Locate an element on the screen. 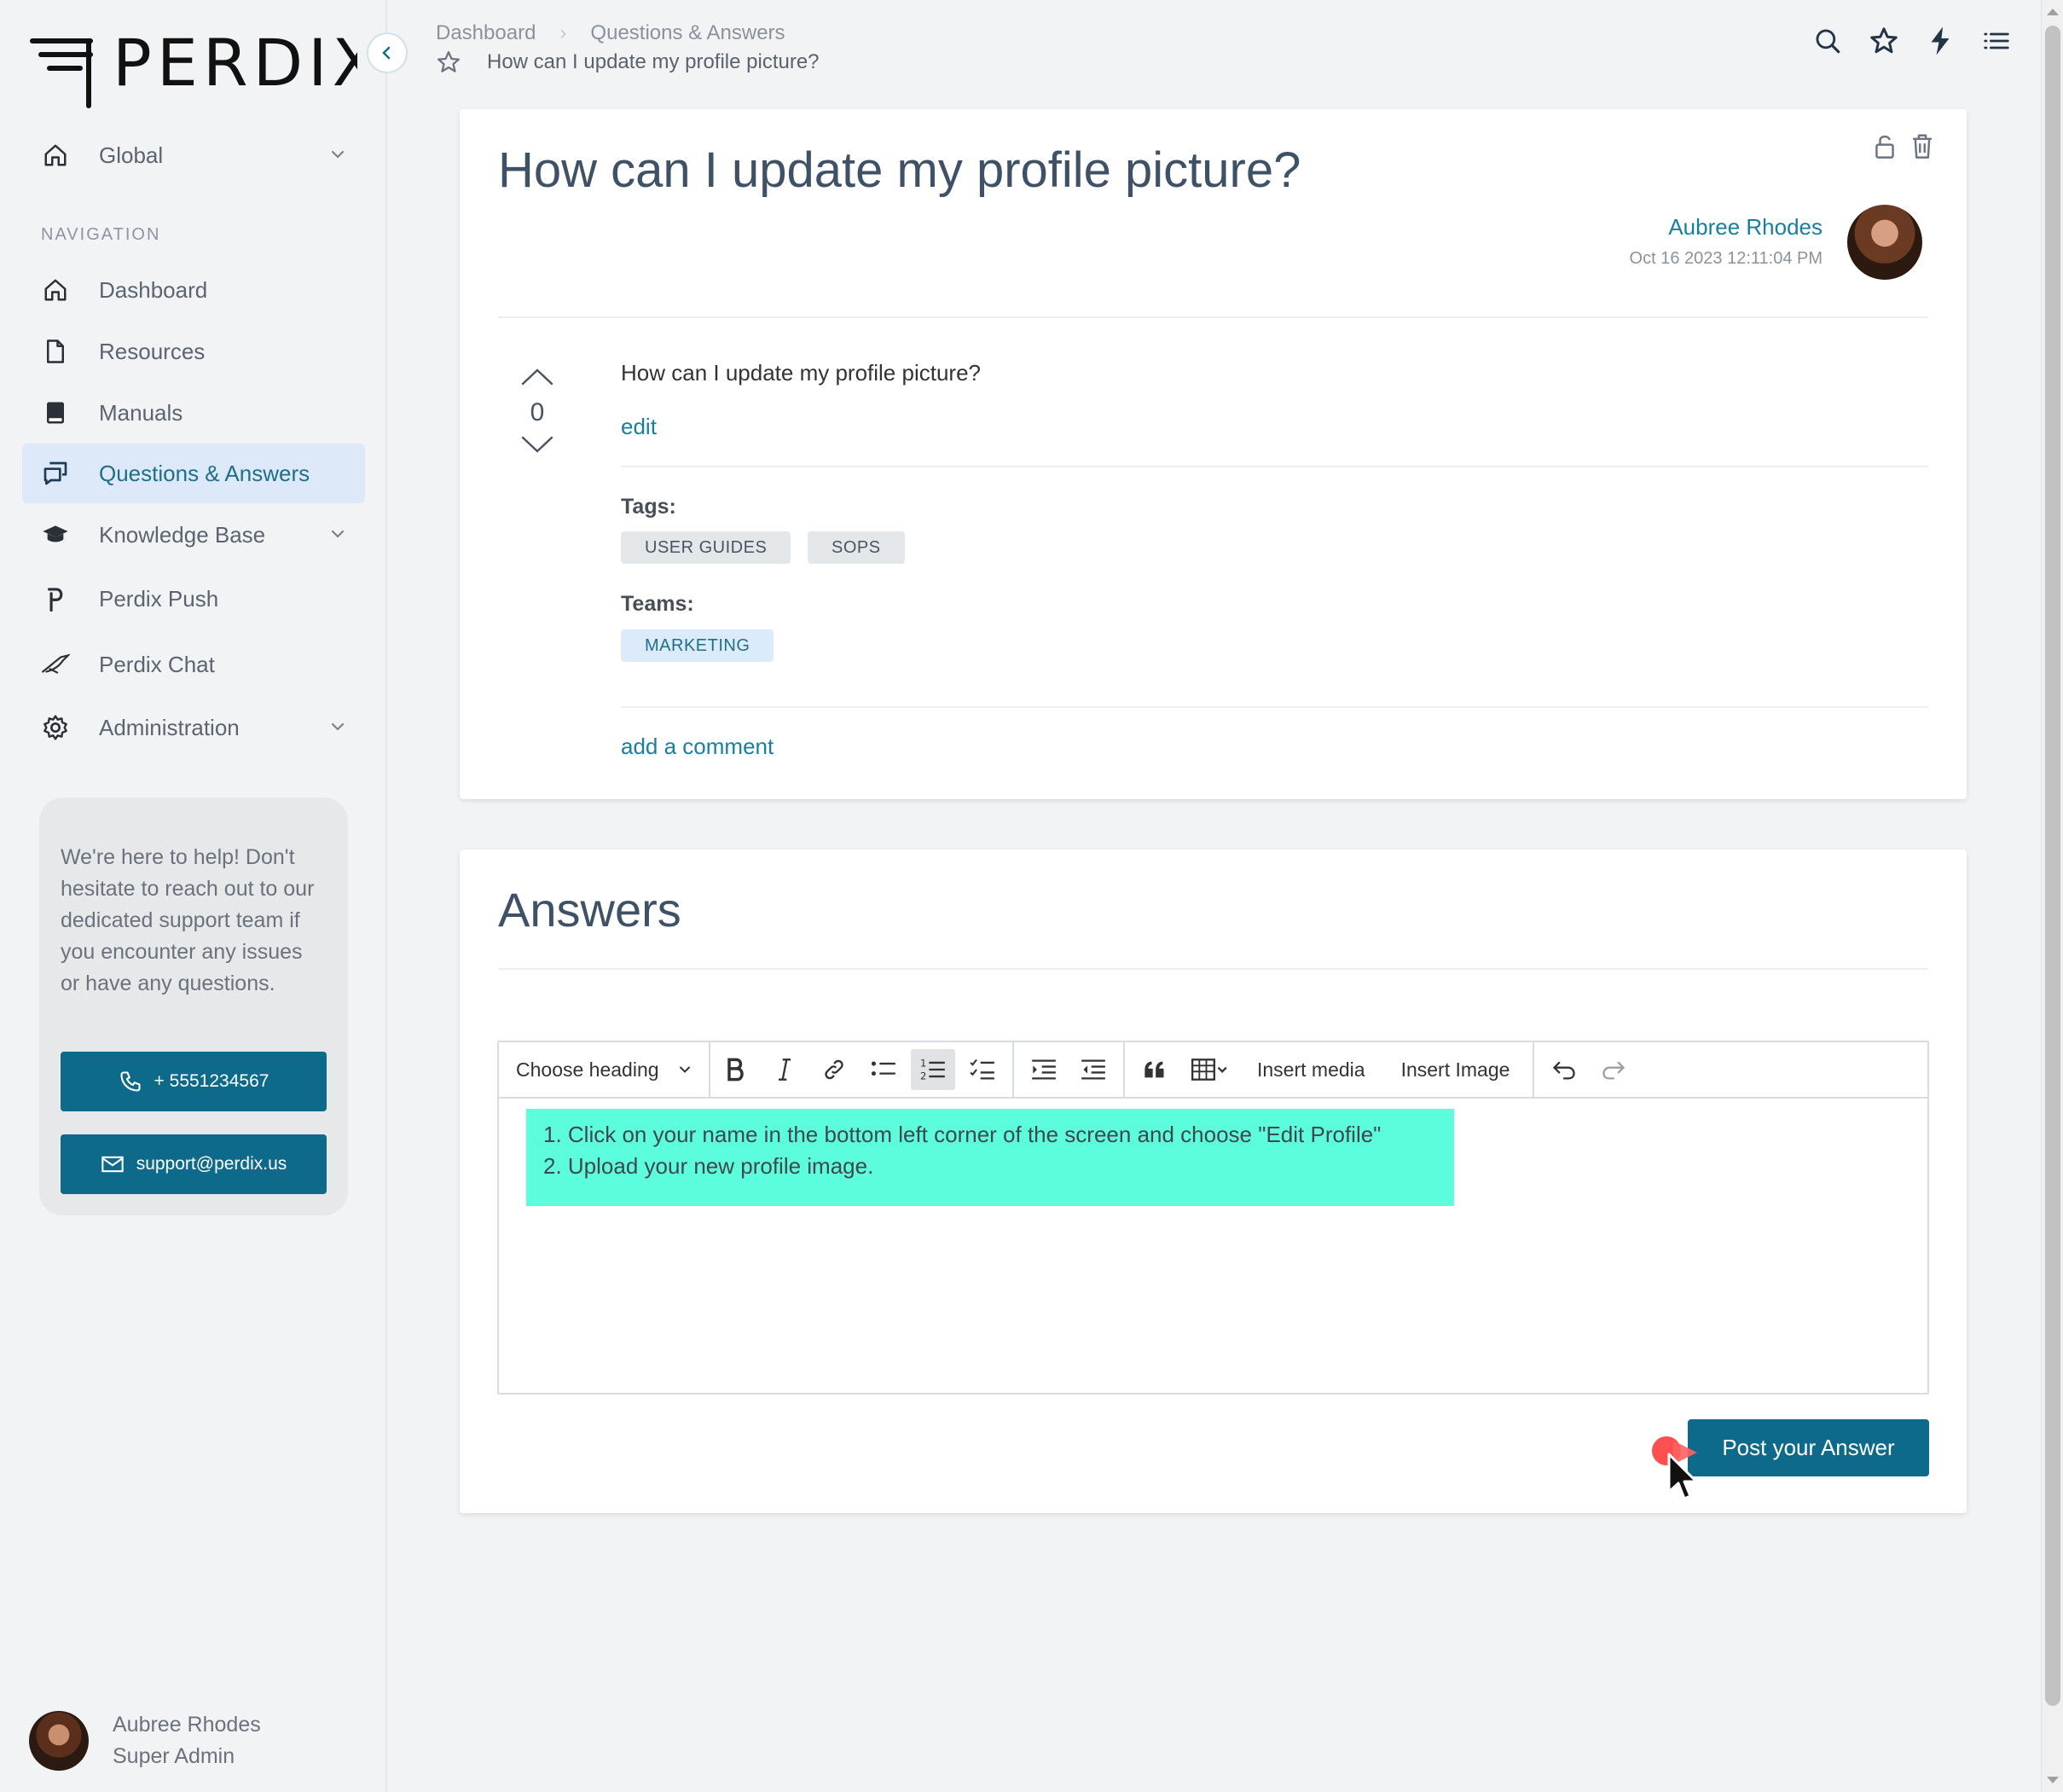 Image resolution: width=2063 pixels, height=1792 pixels. page-title-row: How can I update my profile picture? is located at coordinates (628, 62).